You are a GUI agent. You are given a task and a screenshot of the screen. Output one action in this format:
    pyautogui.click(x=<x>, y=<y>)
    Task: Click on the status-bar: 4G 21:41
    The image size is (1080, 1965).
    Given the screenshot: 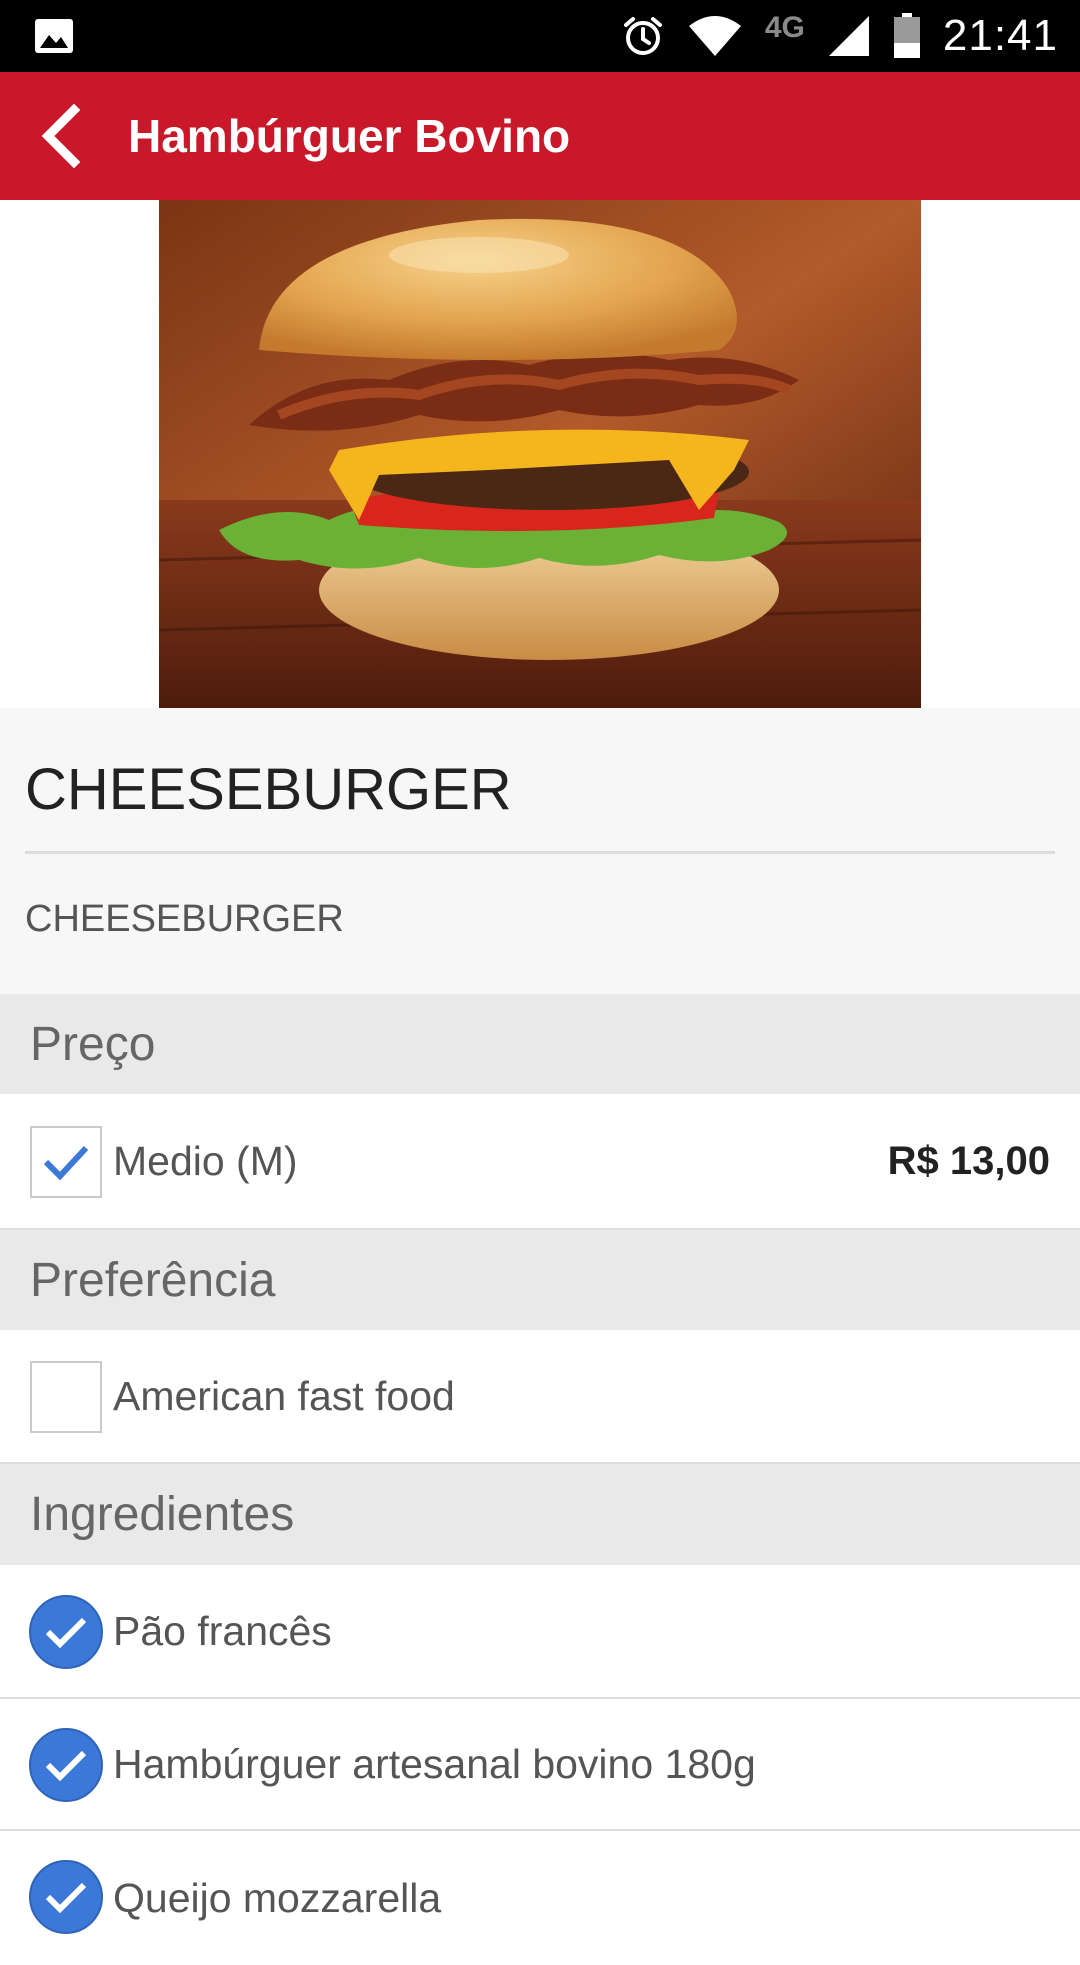 What is the action you would take?
    pyautogui.click(x=540, y=36)
    